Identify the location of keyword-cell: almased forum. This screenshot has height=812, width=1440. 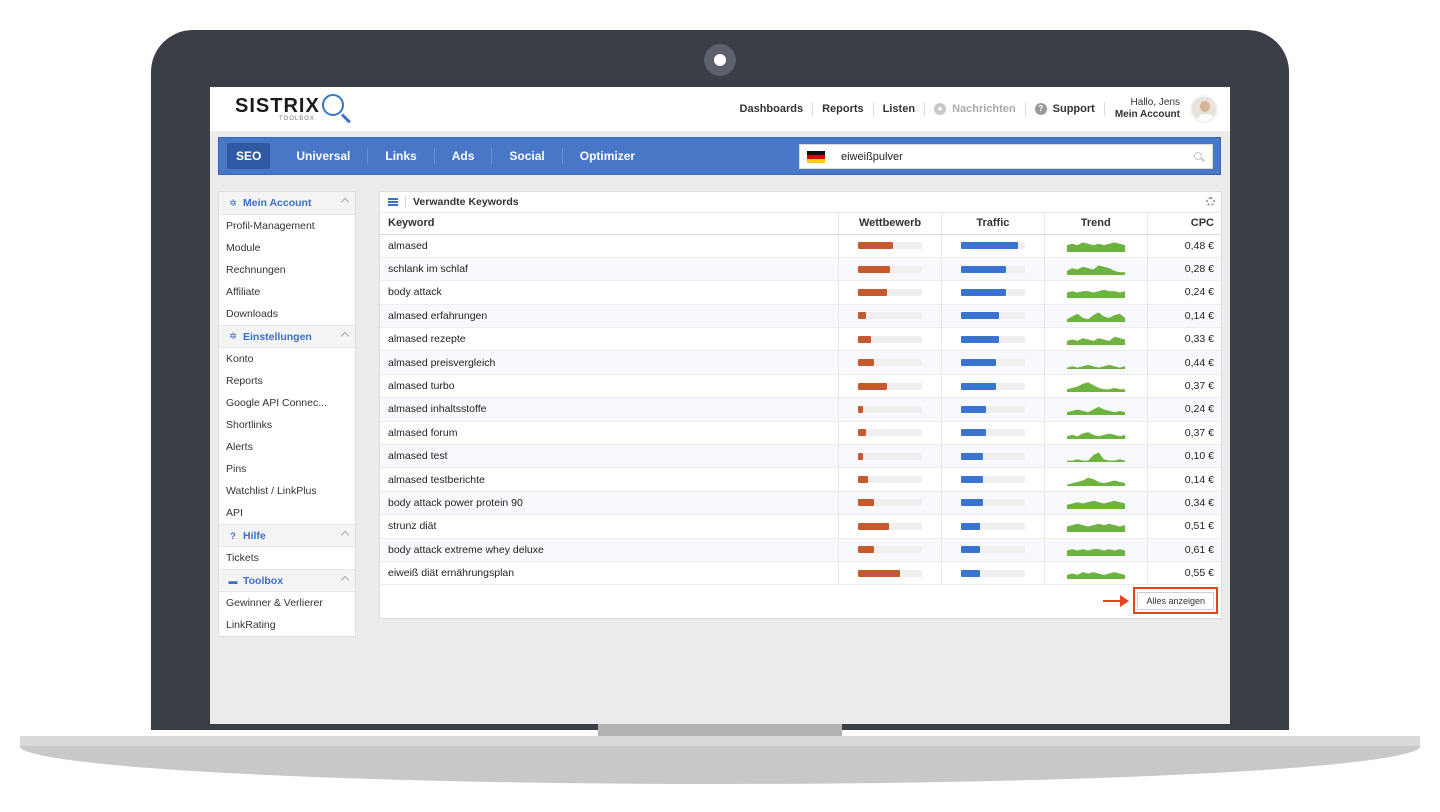
(609, 433).